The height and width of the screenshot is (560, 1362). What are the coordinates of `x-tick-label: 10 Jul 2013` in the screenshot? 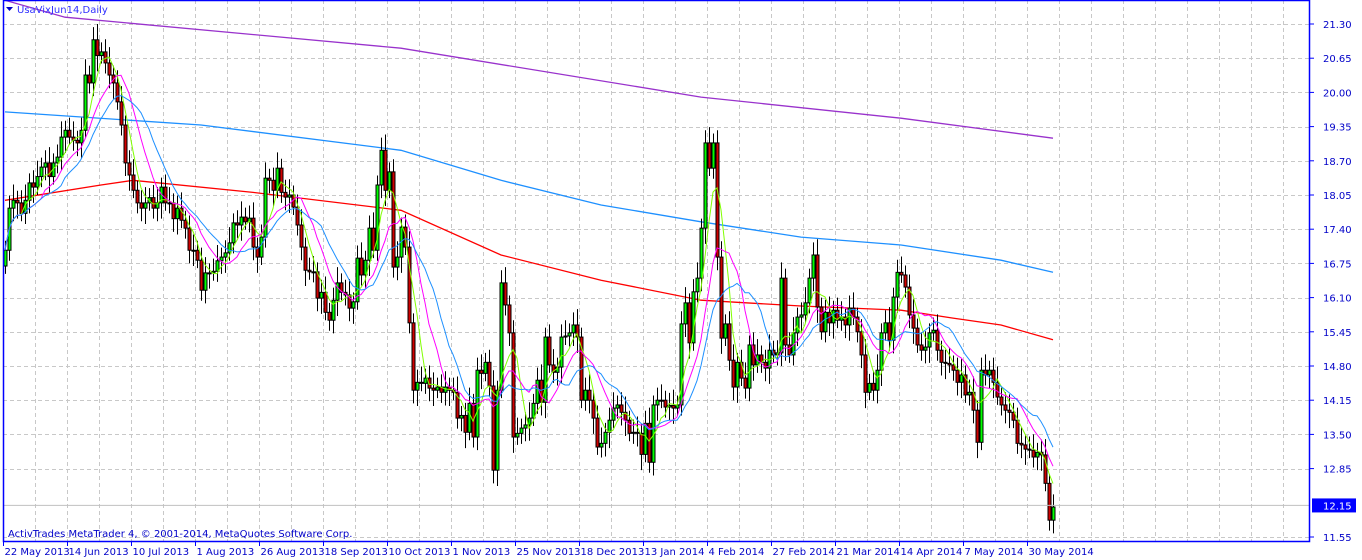 It's located at (161, 552).